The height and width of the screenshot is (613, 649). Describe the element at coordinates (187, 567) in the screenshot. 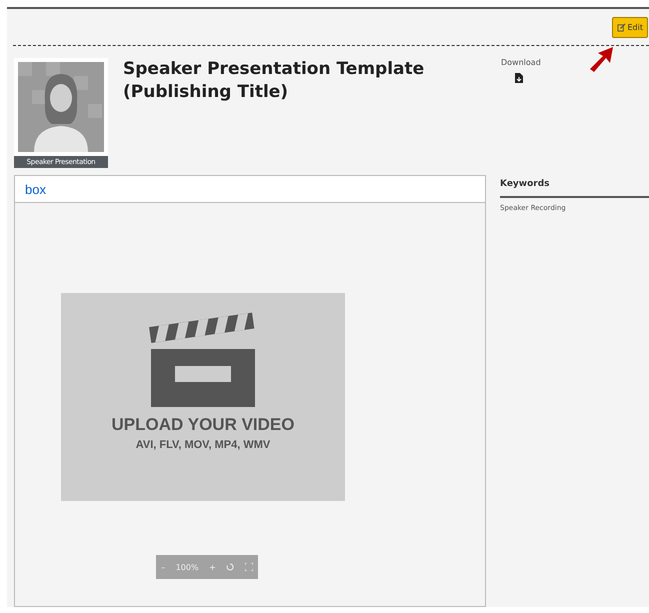

I see `zoom-level: 100%` at that location.